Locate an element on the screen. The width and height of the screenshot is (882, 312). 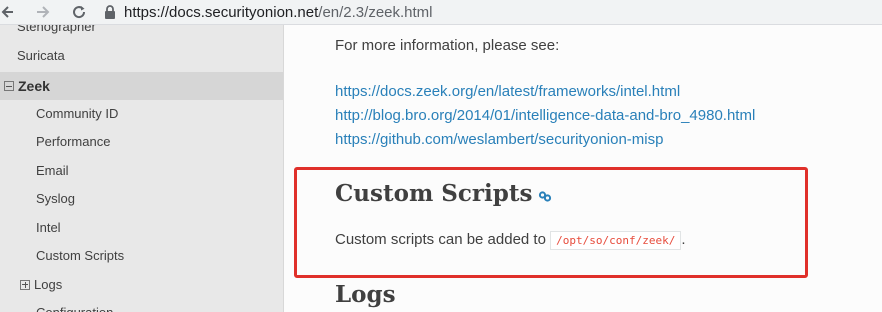
arrow-right-icon is located at coordinates (43, 12).